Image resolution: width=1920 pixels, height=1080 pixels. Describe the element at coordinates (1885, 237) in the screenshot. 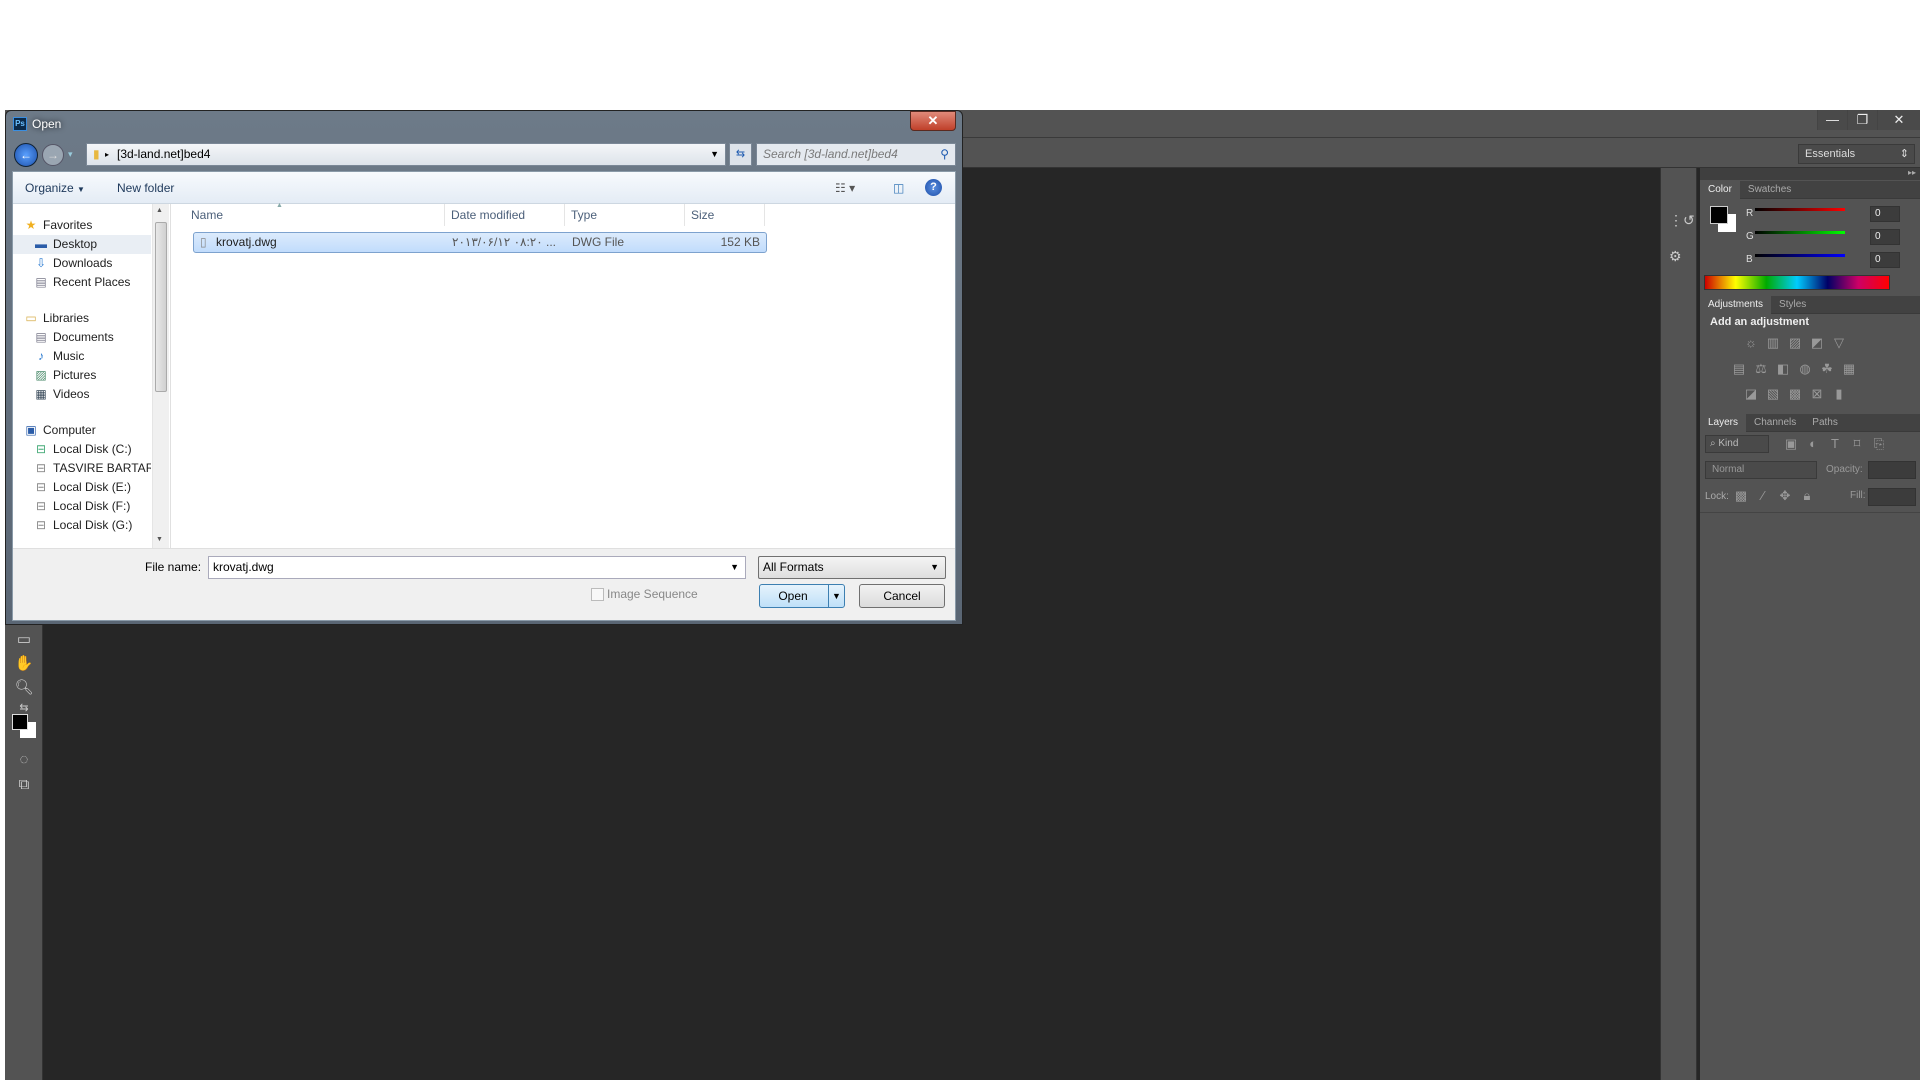

I see `g-input: 0` at that location.